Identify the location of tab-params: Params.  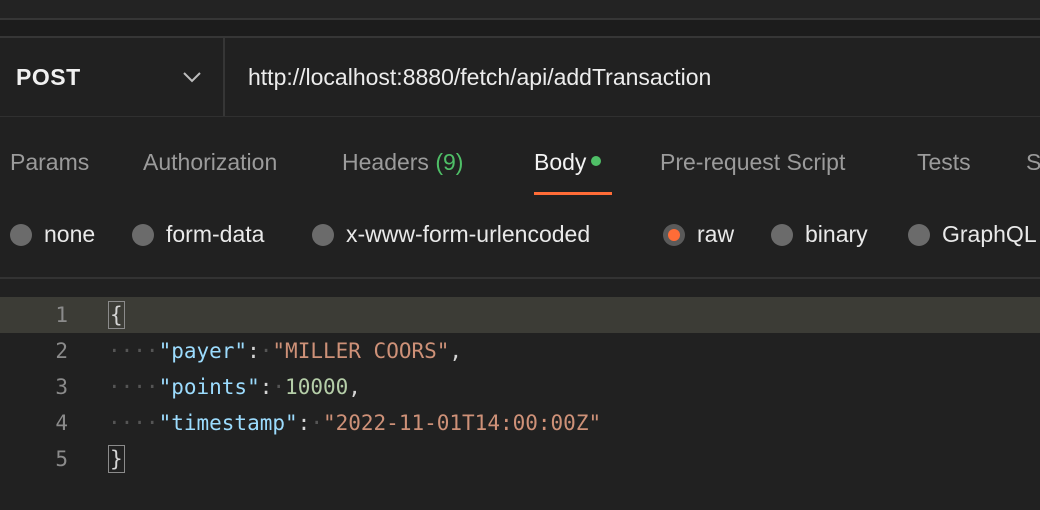
(49, 162).